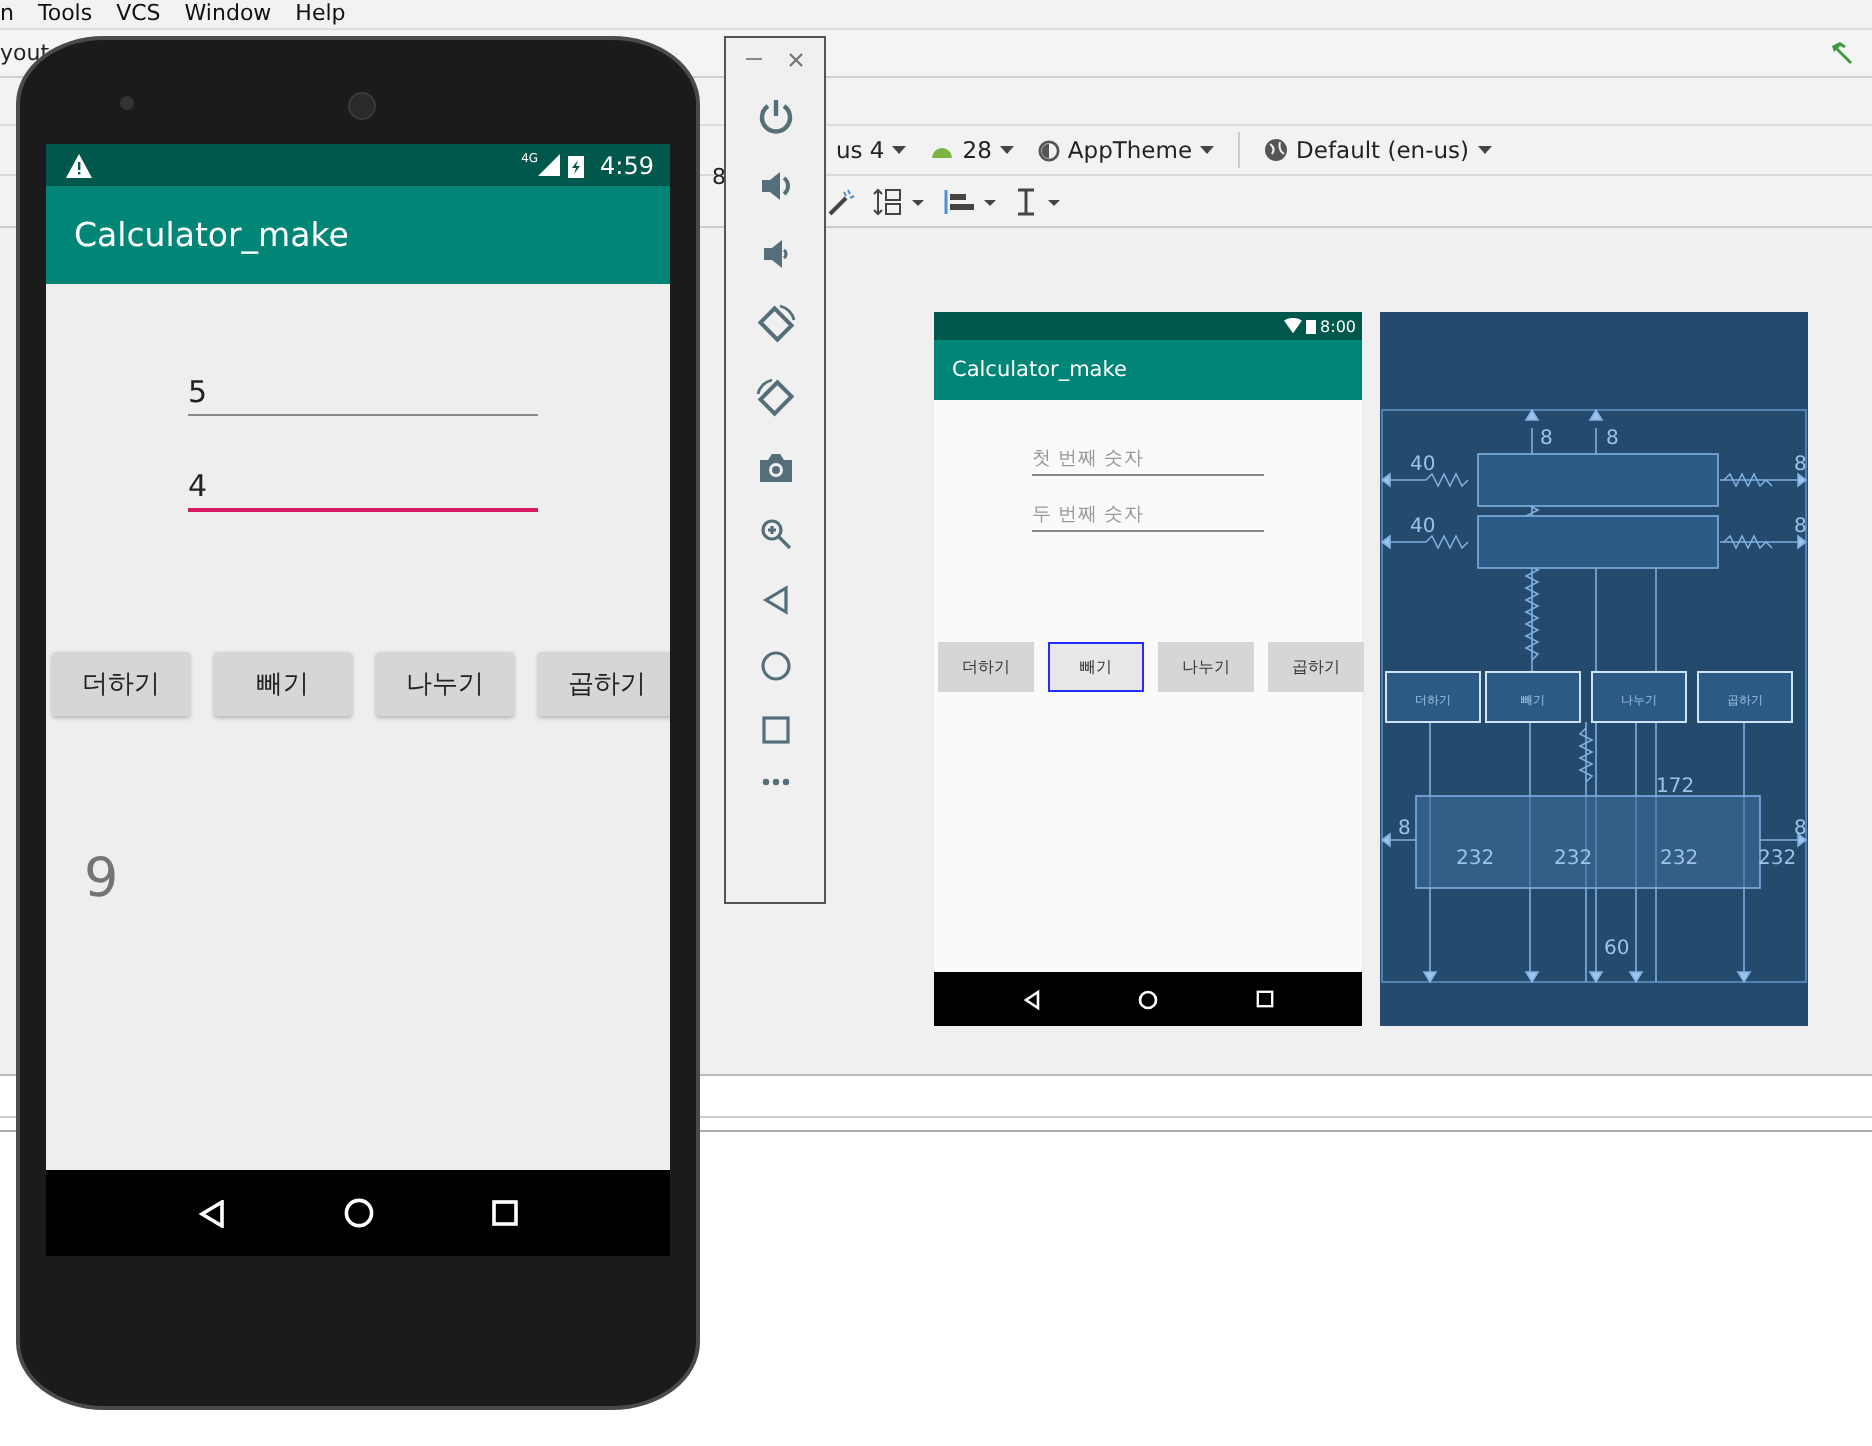 The width and height of the screenshot is (1872, 1446). I want to click on api-dropdown: 28, so click(972, 150).